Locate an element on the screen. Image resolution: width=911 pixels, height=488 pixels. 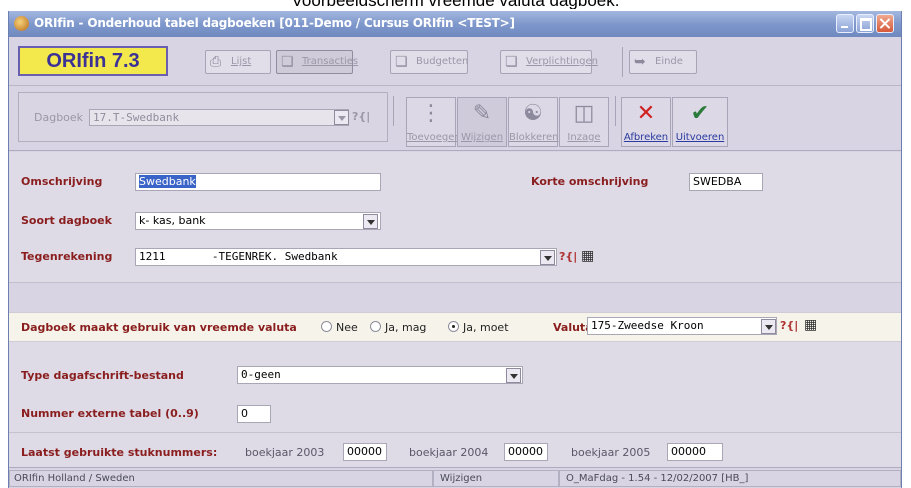
valuta-select: 175-Zweedse Kroon is located at coordinates (682, 326).